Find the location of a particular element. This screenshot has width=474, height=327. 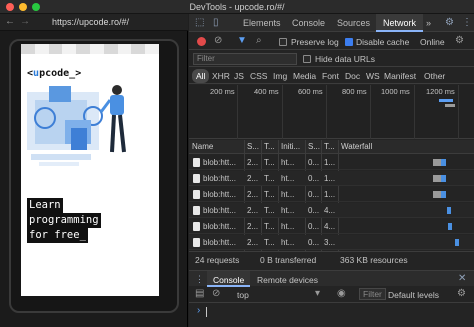

hero-line-2: programming is located at coordinates (64, 220).